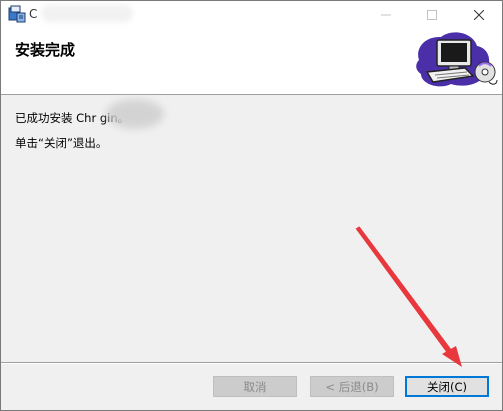 This screenshot has width=503, height=411. I want to click on page-title: 安装完成, so click(45, 50).